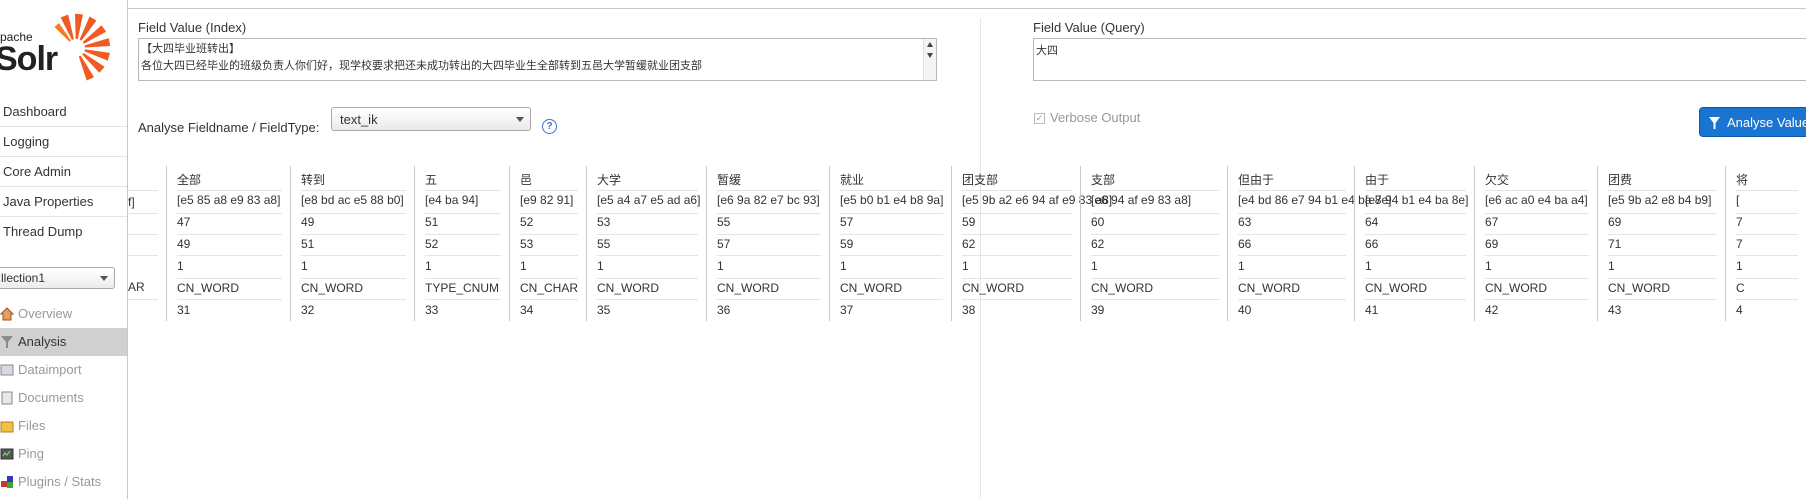 The width and height of the screenshot is (1806, 499). What do you see at coordinates (1492, 310) in the screenshot?
I see `token-position: 42` at bounding box center [1492, 310].